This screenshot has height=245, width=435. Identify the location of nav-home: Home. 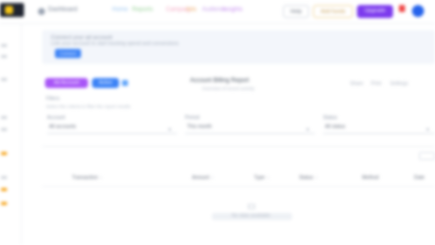
(120, 10).